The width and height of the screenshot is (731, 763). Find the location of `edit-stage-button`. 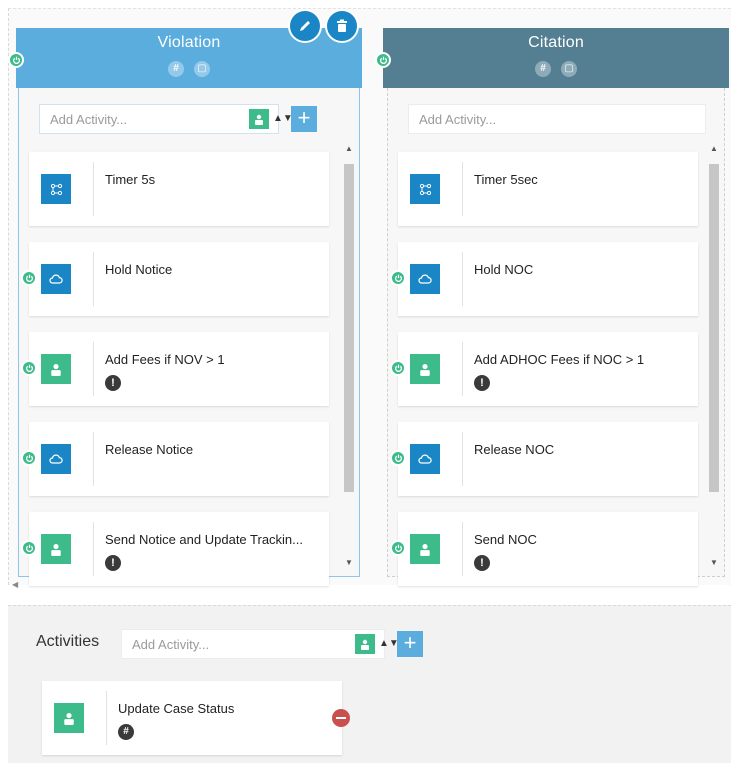

edit-stage-button is located at coordinates (305, 26).